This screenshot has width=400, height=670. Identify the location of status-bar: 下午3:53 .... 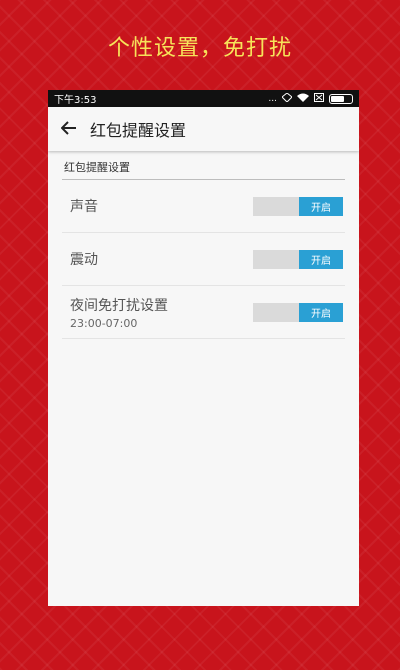
(203, 98).